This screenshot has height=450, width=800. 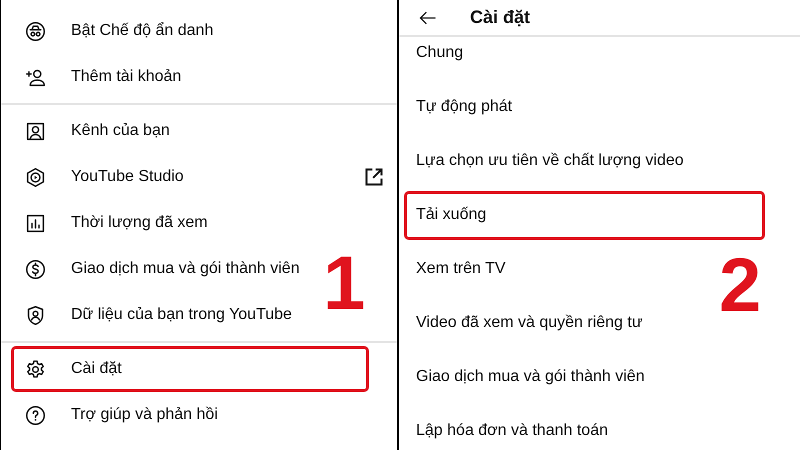 What do you see at coordinates (98, 77) in the screenshot?
I see `menu-item: Thêm tài khoản` at bounding box center [98, 77].